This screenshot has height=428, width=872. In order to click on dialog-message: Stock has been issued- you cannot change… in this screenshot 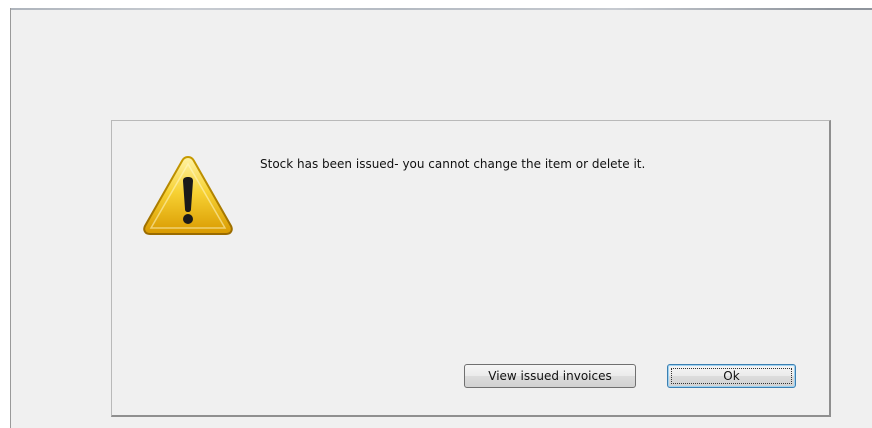, I will do `click(453, 164)`.